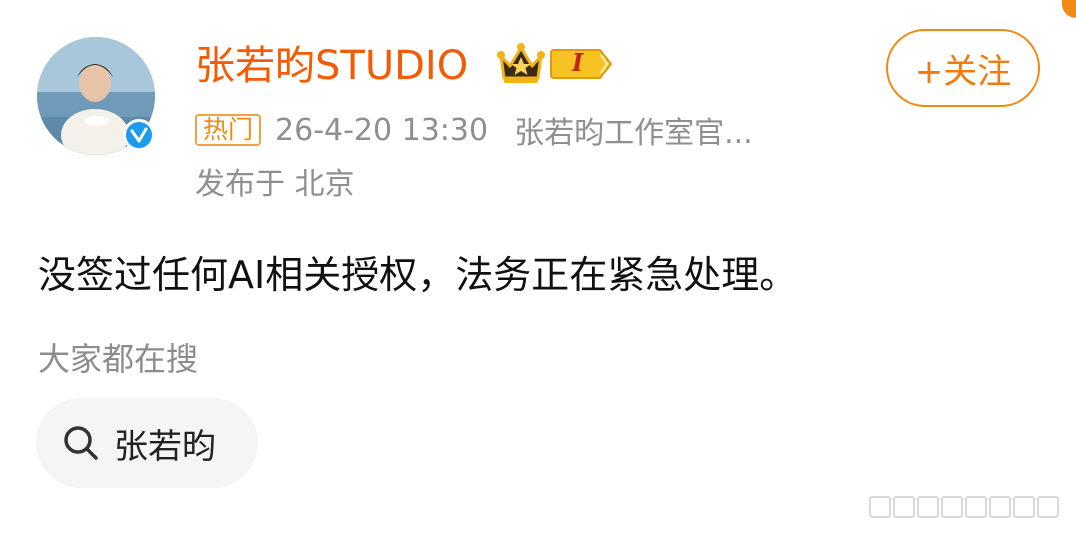 This screenshot has height=536, width=1076. I want to click on user-badges: I, so click(555, 64).